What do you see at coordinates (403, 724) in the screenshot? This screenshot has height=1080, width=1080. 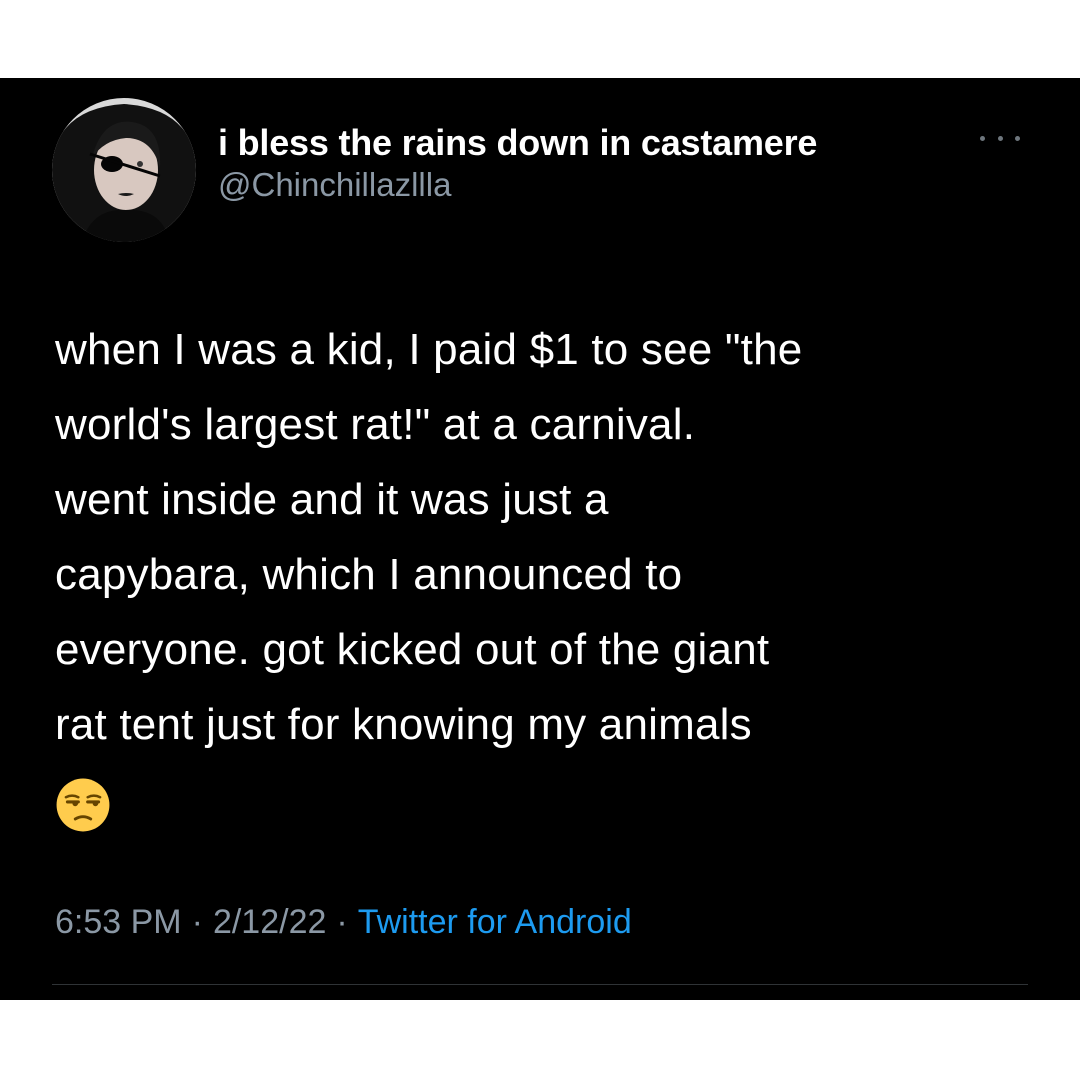 I see `tweet-text-line: rat tent just for knowing my animals` at bounding box center [403, 724].